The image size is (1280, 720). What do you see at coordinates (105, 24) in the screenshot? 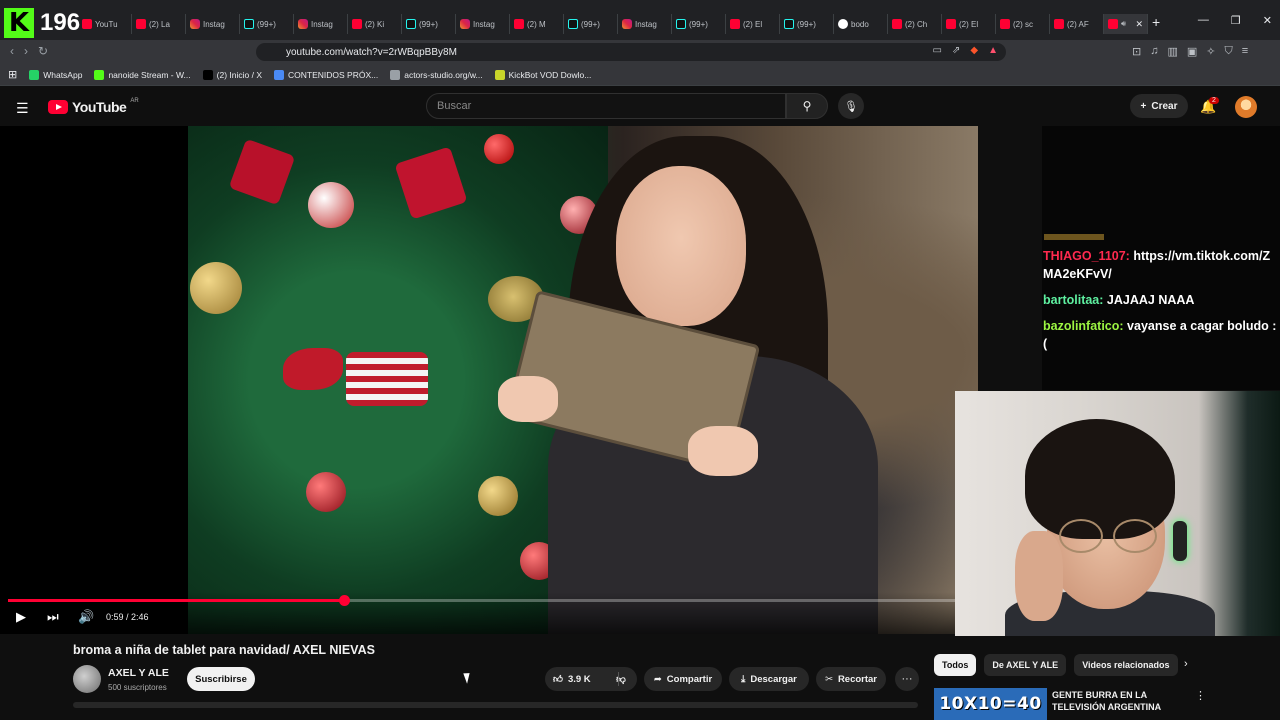
I see `browser-tab: YouTu` at bounding box center [105, 24].